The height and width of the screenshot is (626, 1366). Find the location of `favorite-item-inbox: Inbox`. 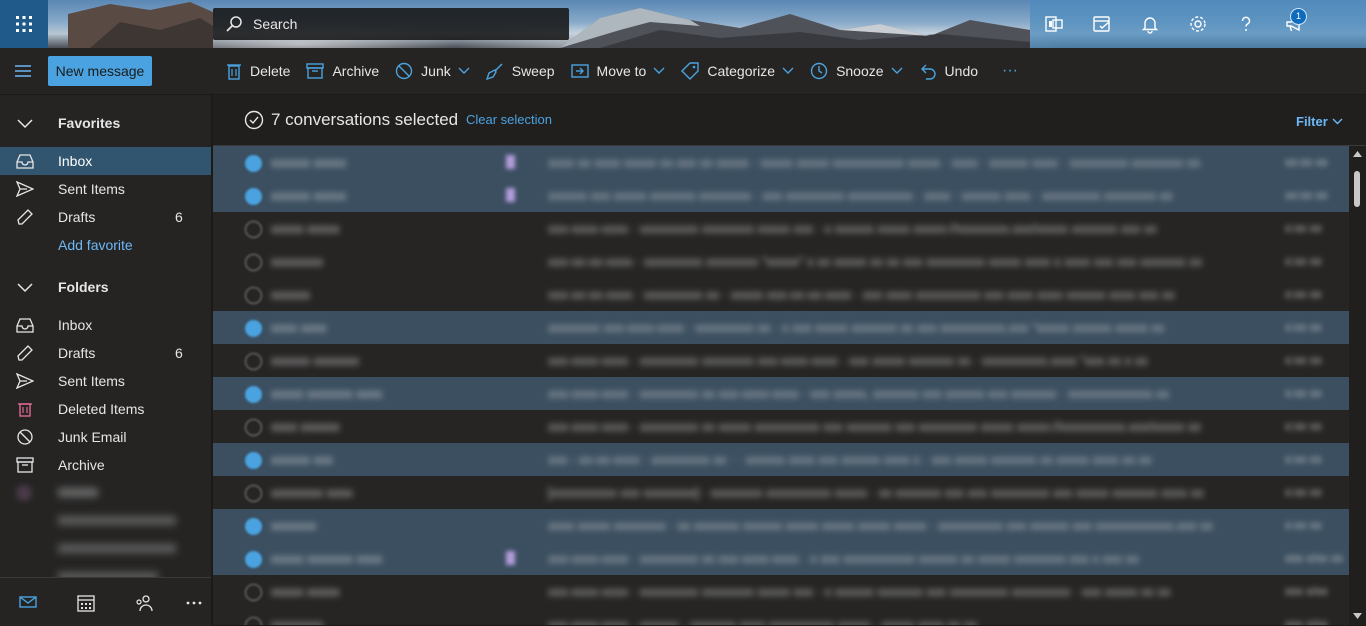

favorite-item-inbox: Inbox is located at coordinates (105, 161).